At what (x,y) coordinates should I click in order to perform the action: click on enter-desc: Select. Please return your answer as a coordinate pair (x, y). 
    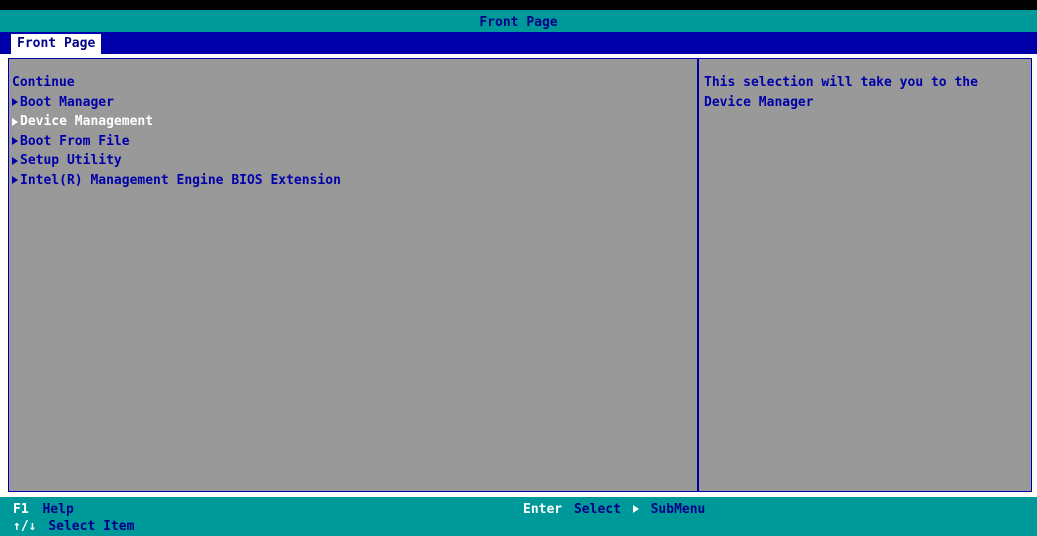
    Looking at the image, I should click on (597, 509).